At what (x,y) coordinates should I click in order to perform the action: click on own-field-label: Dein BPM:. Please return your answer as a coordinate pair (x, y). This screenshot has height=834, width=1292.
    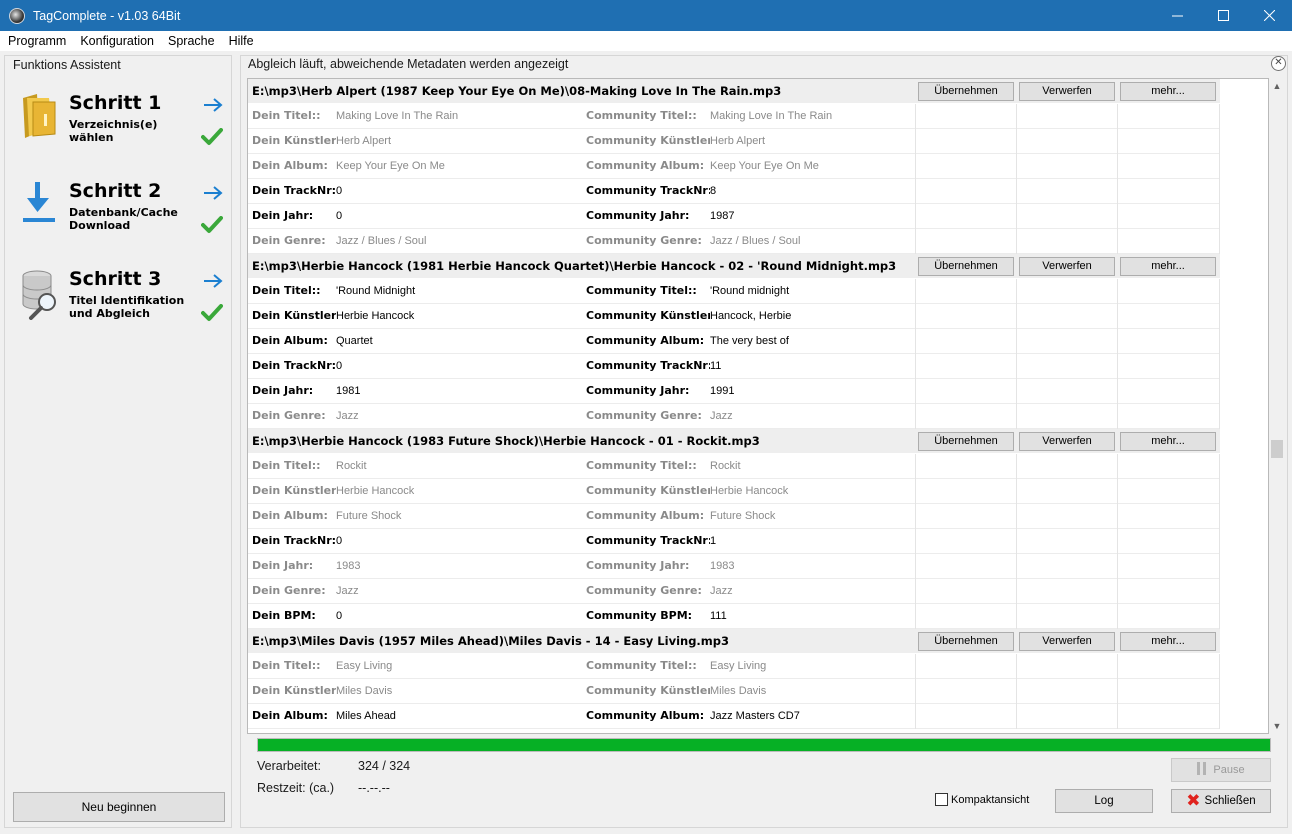
    Looking at the image, I should click on (284, 615).